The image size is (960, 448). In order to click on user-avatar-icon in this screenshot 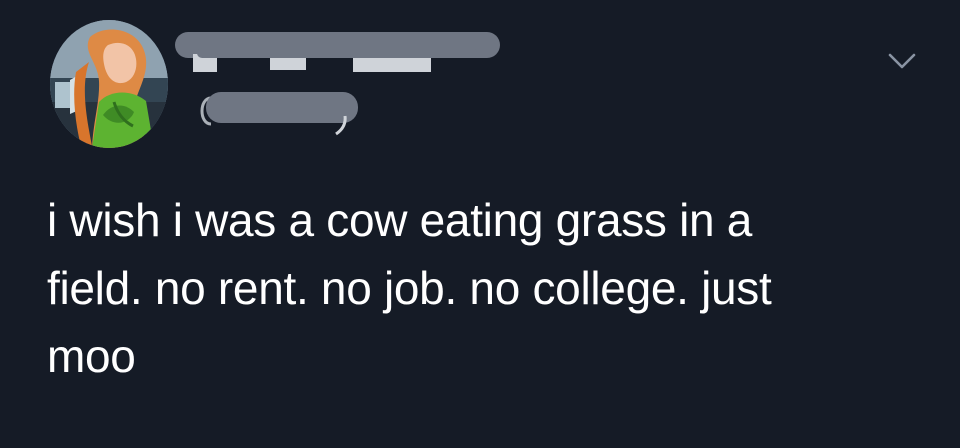, I will do `click(109, 84)`.